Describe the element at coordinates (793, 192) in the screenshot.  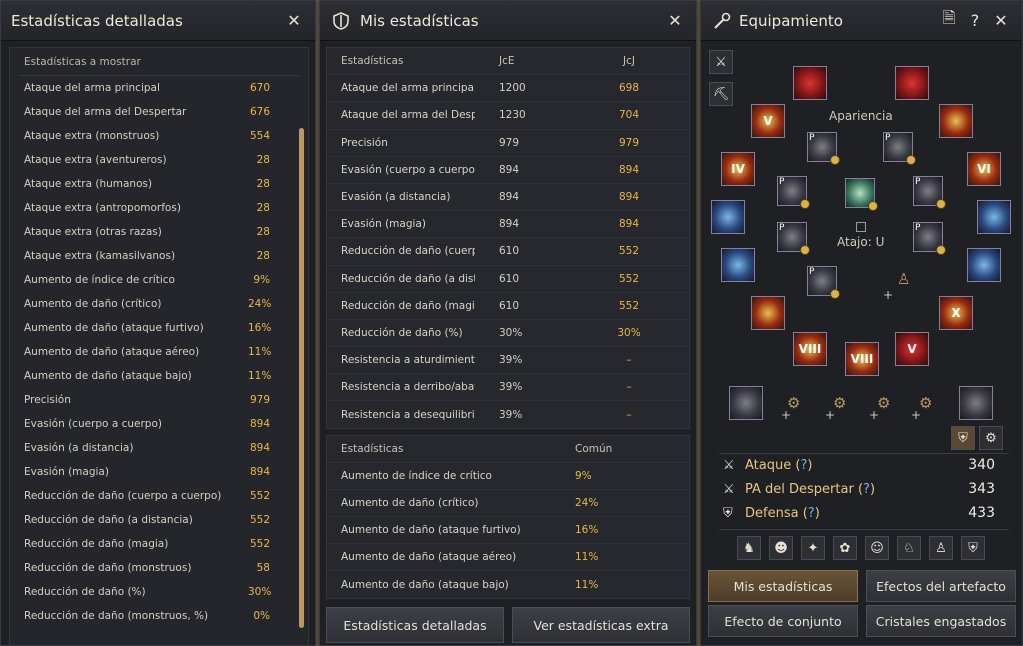
I see `appearance-gloves-slot: P` at that location.